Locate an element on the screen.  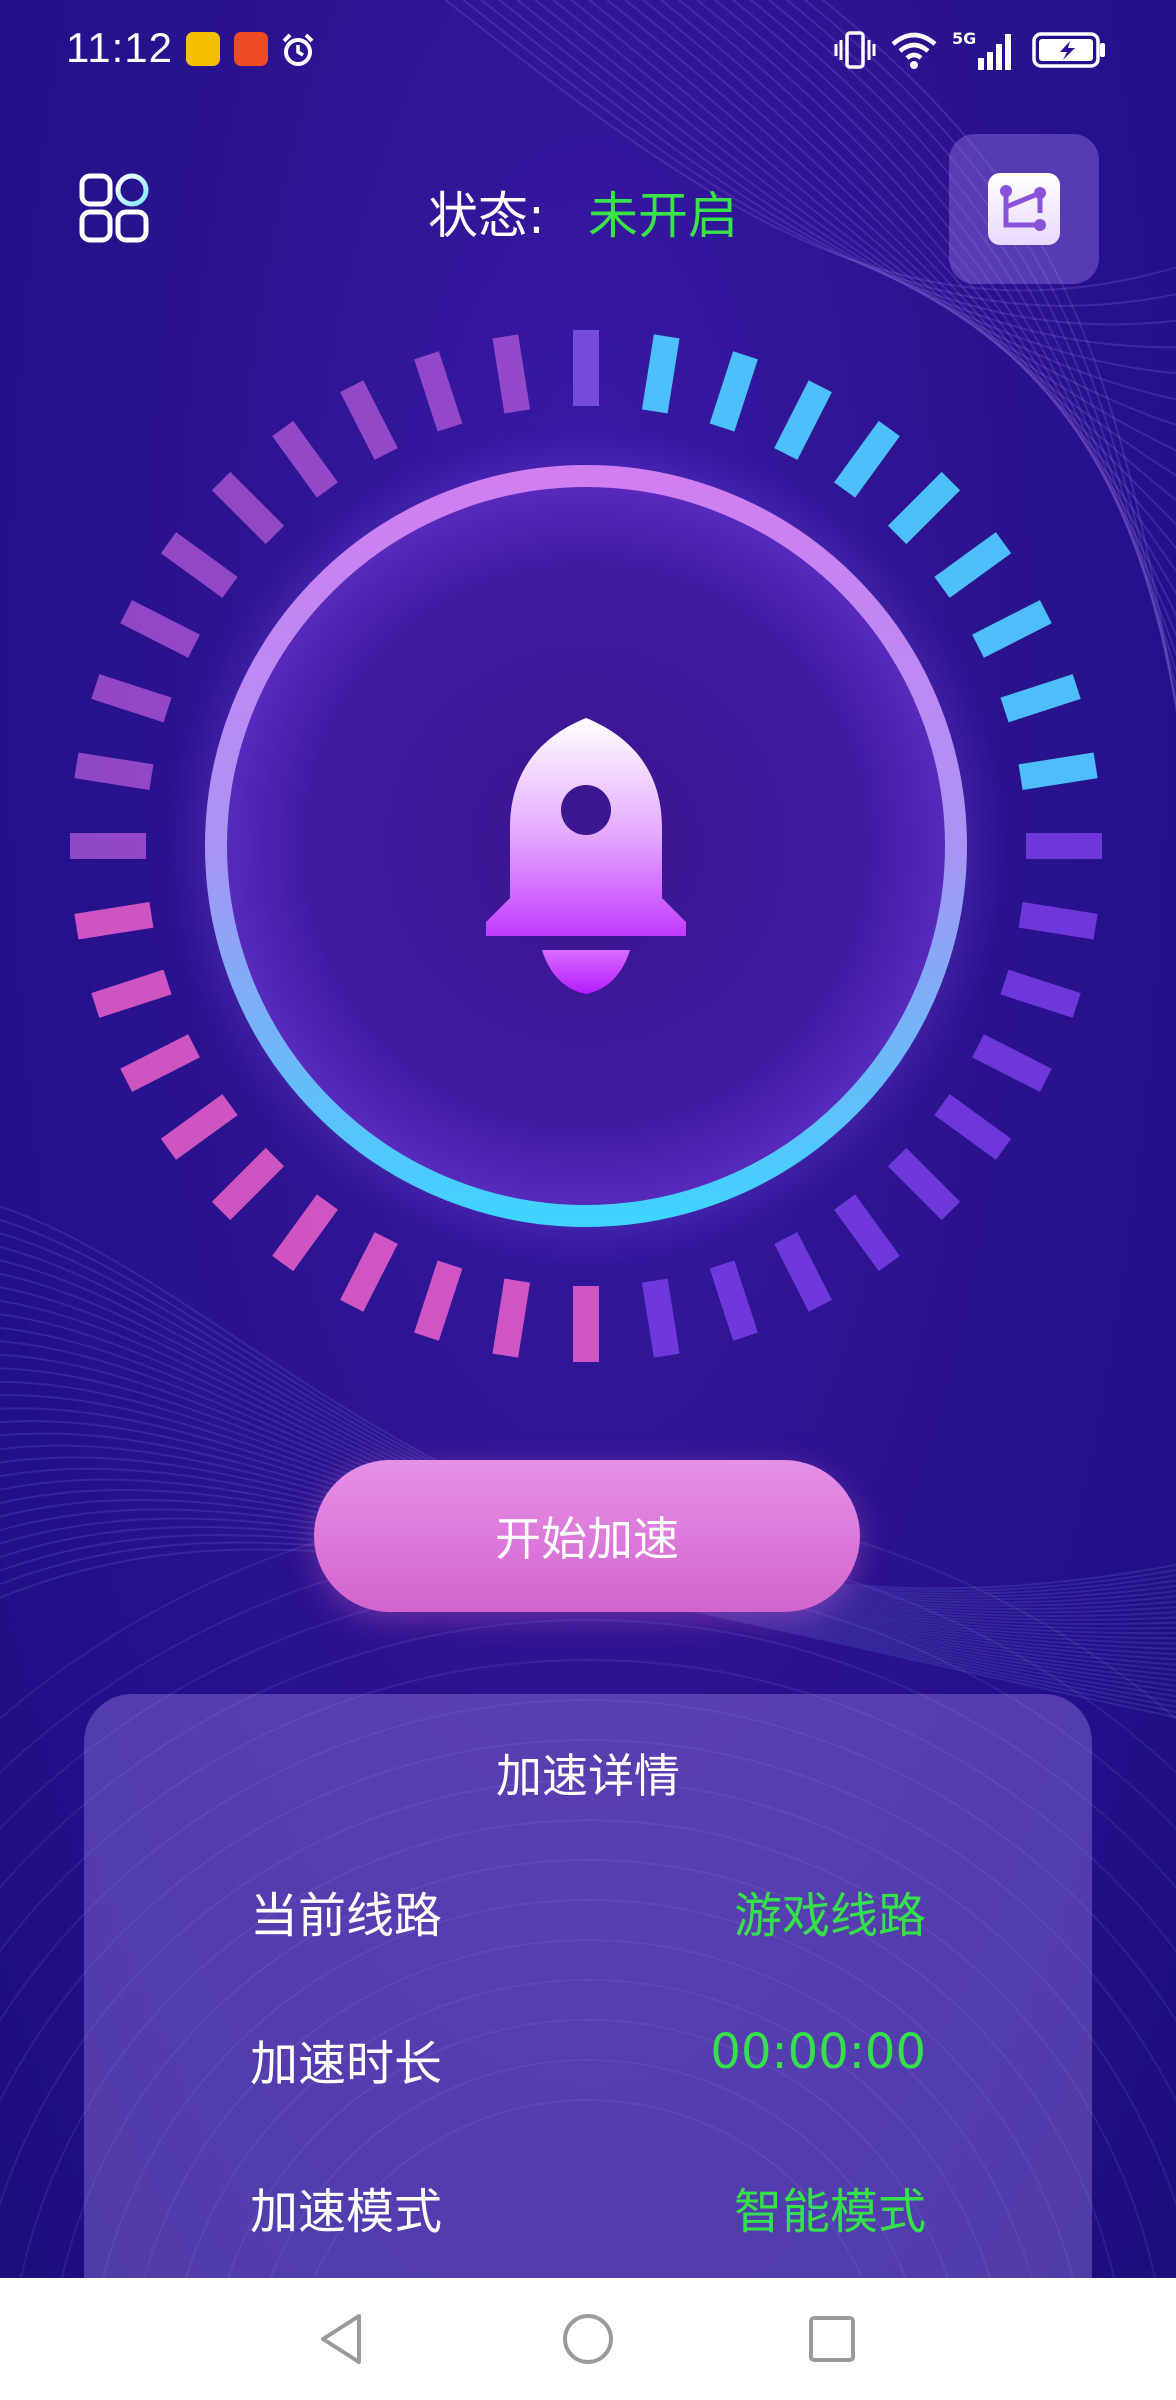
vibrate-icon is located at coordinates (855, 50).